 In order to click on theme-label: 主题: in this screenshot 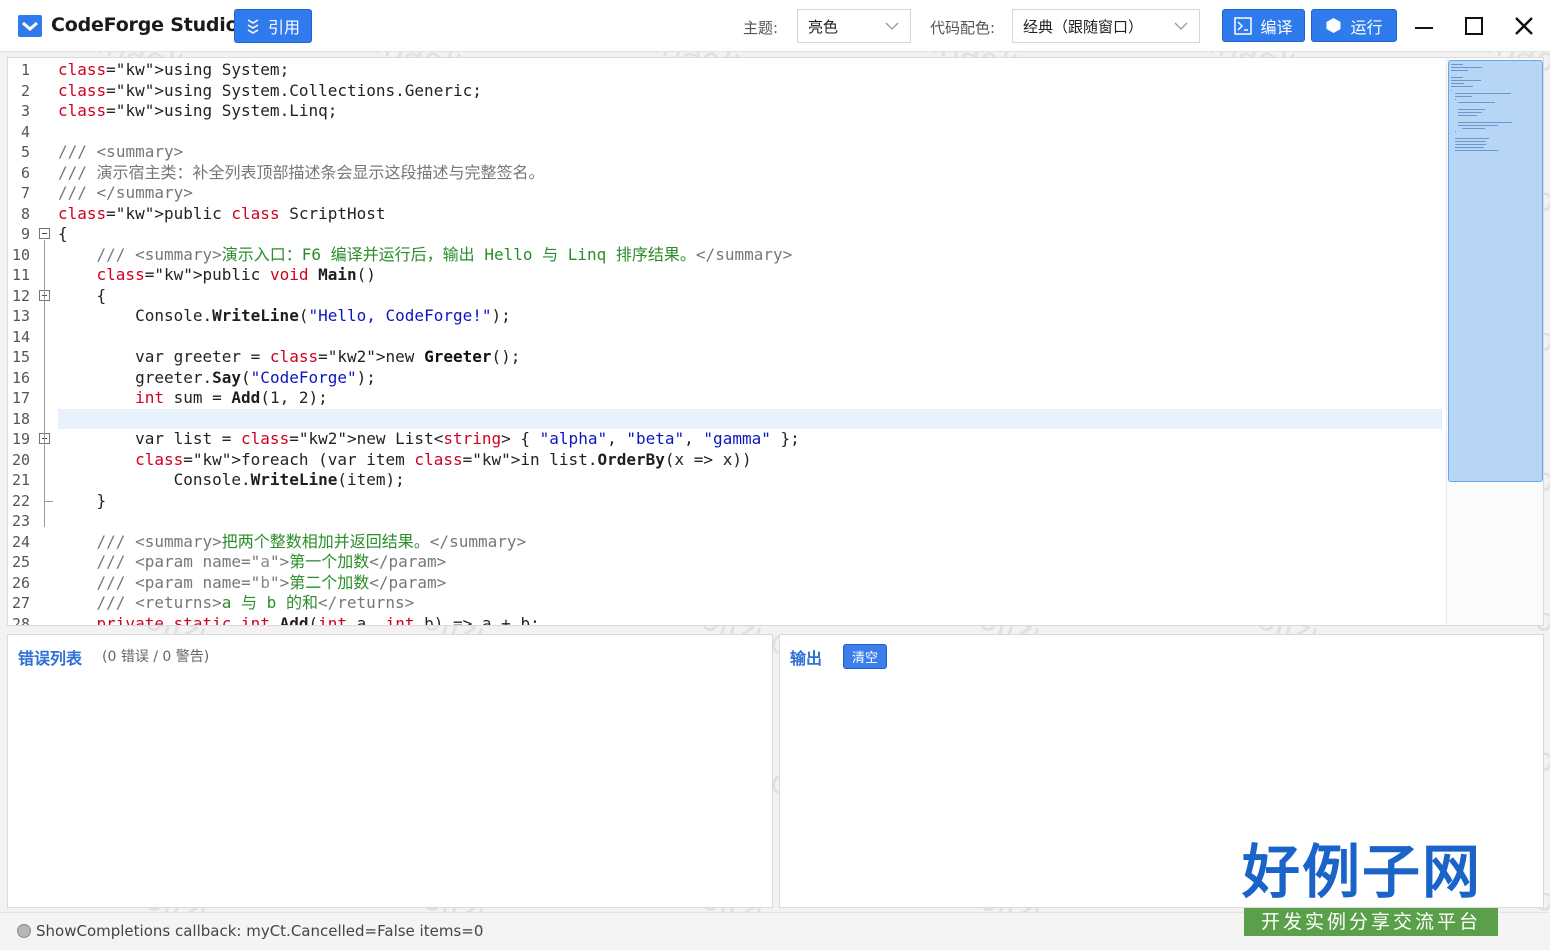, I will do `click(761, 28)`.